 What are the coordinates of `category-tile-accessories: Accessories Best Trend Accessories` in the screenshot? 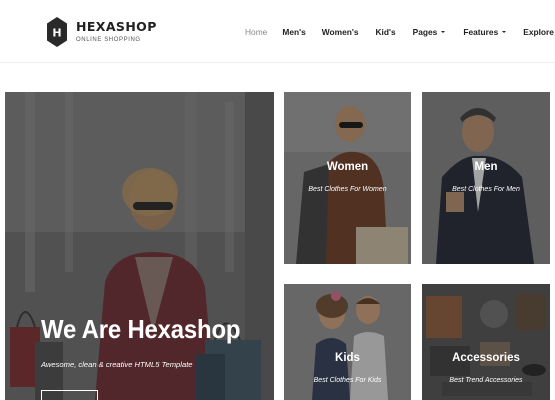 It's located at (486, 342).